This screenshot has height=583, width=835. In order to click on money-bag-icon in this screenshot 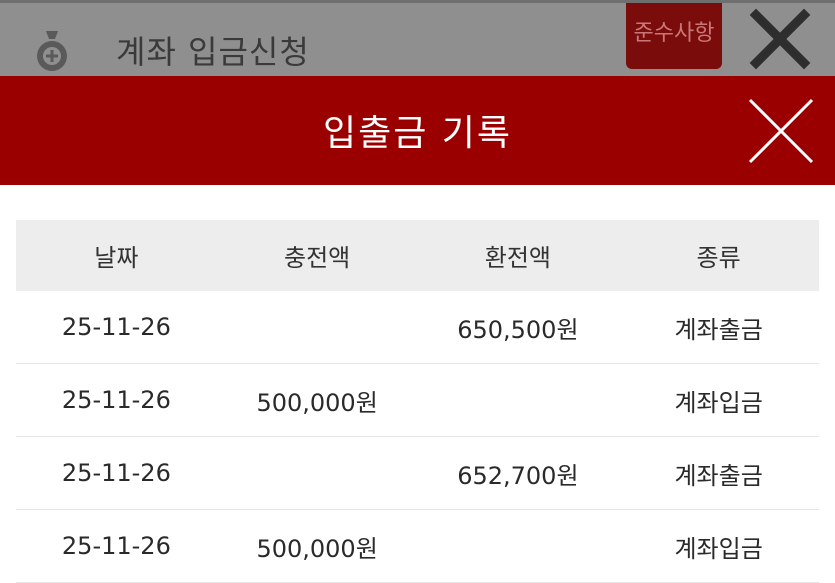, I will do `click(52, 51)`.